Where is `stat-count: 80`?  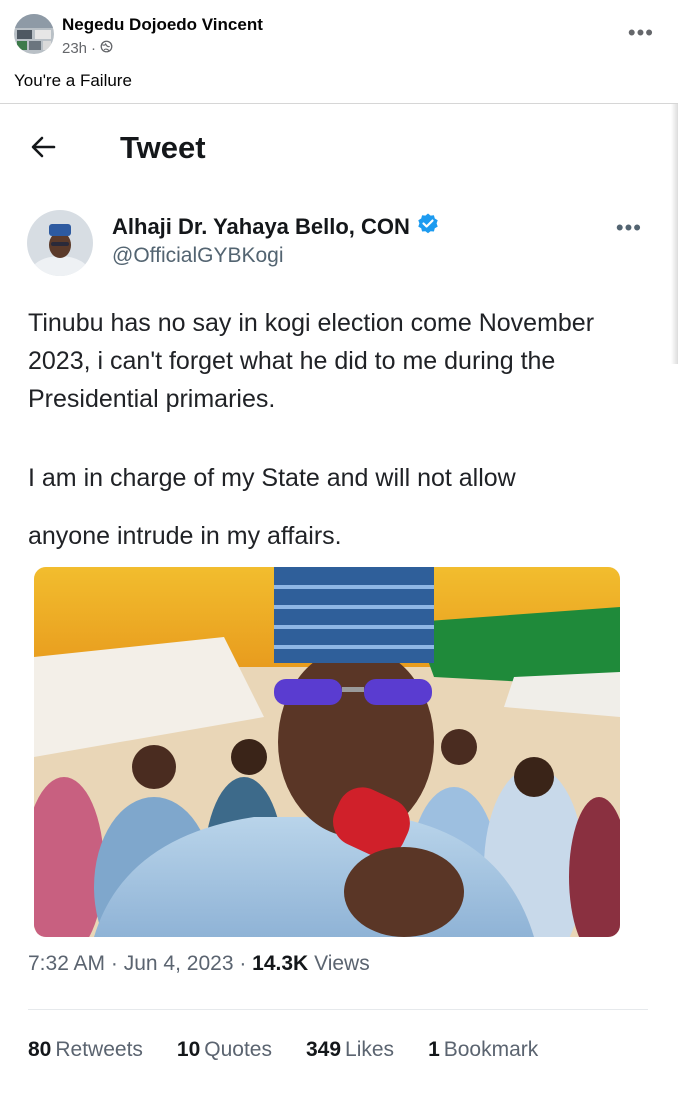 stat-count: 80 is located at coordinates (40, 1049).